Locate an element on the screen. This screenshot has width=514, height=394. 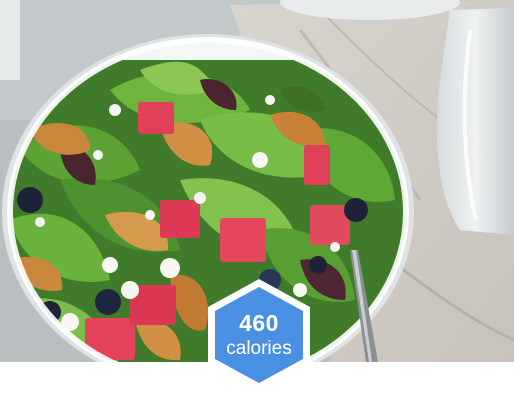
calorie-badge-text: 460 calories is located at coordinates (259, 335).